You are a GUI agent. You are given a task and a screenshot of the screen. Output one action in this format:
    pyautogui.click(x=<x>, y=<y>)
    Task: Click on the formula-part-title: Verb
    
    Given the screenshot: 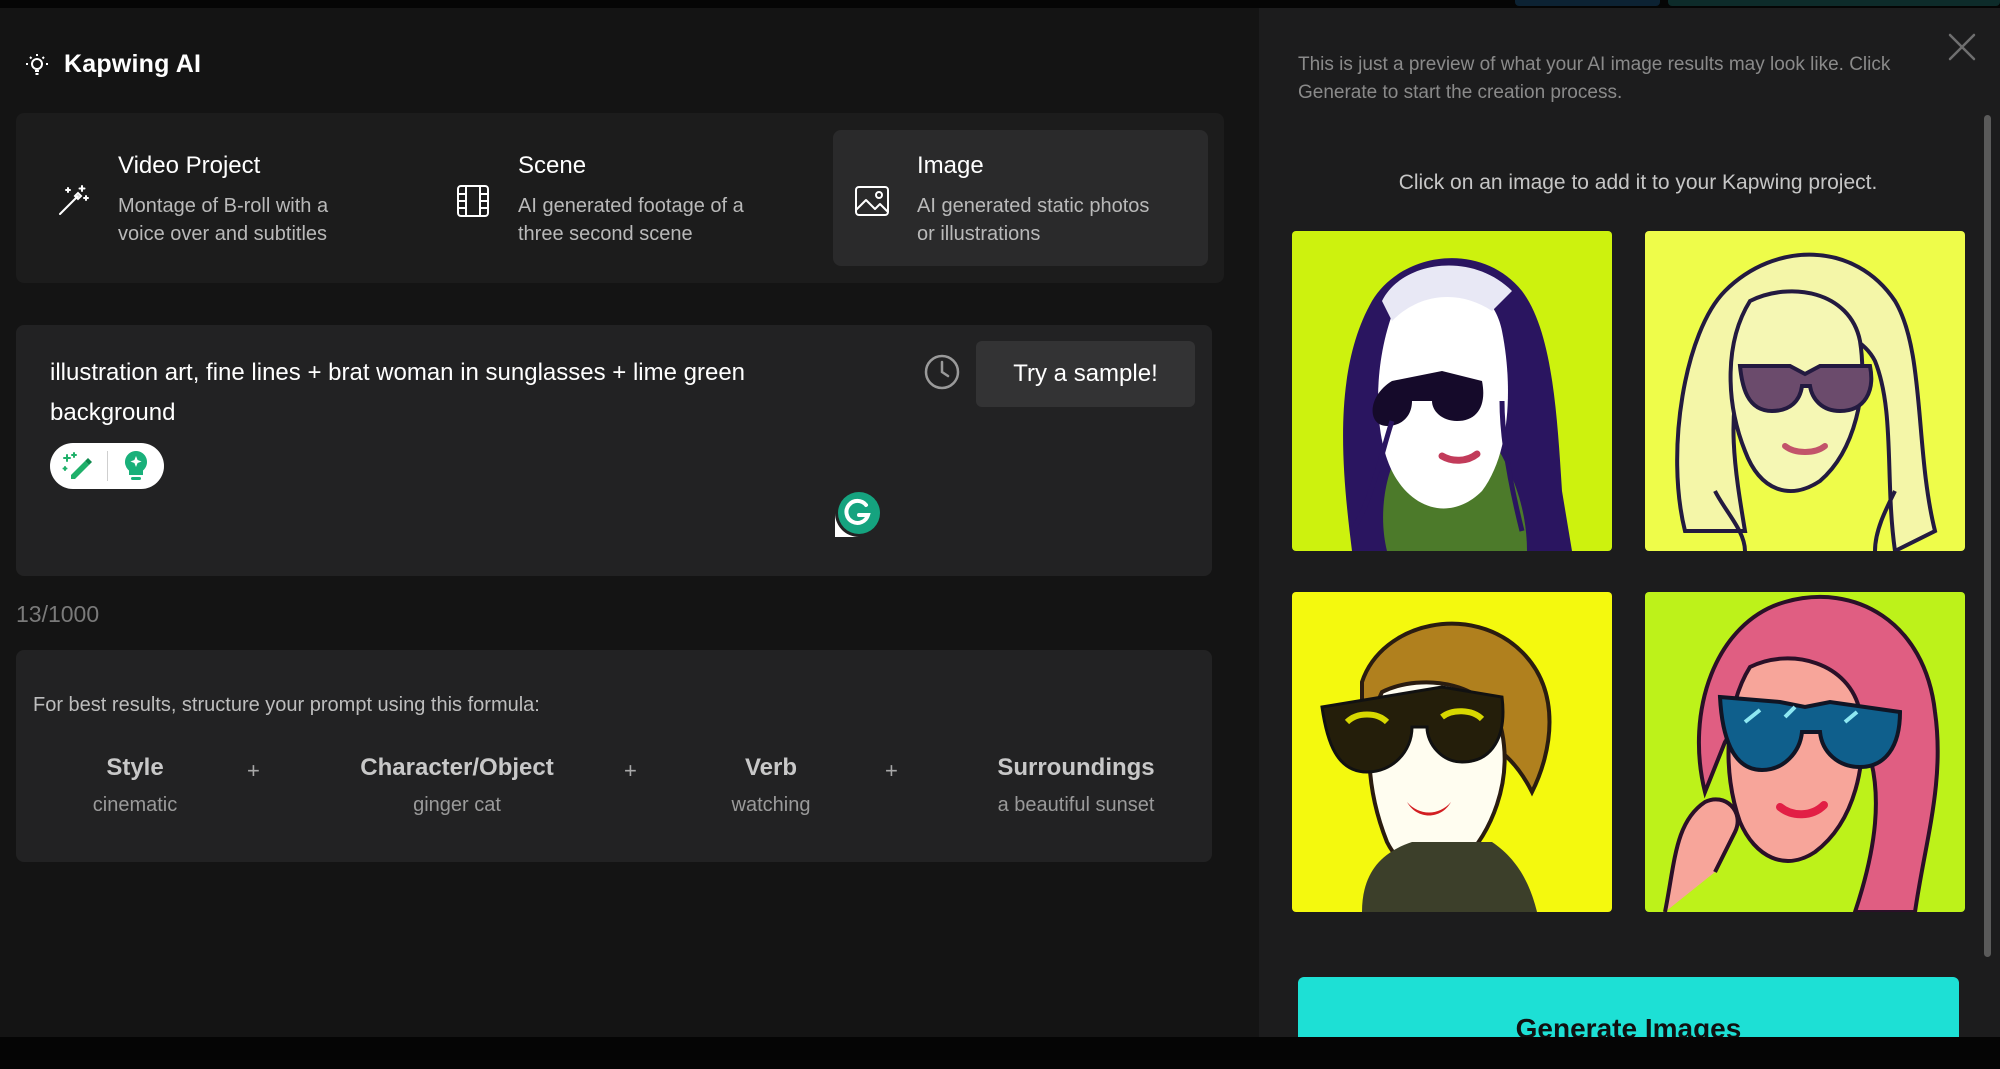 What is the action you would take?
    pyautogui.click(x=771, y=767)
    